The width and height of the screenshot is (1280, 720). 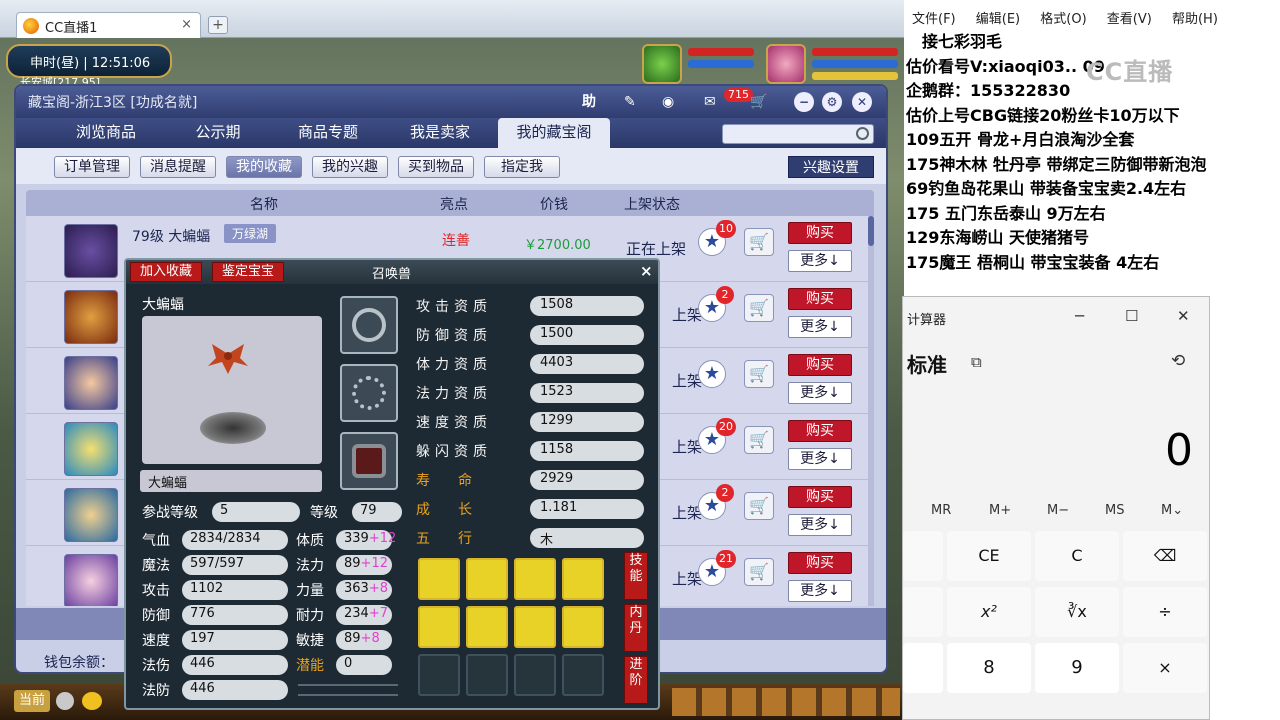 What do you see at coordinates (934, 19) in the screenshot?
I see `menu-file: 文件(F)` at bounding box center [934, 19].